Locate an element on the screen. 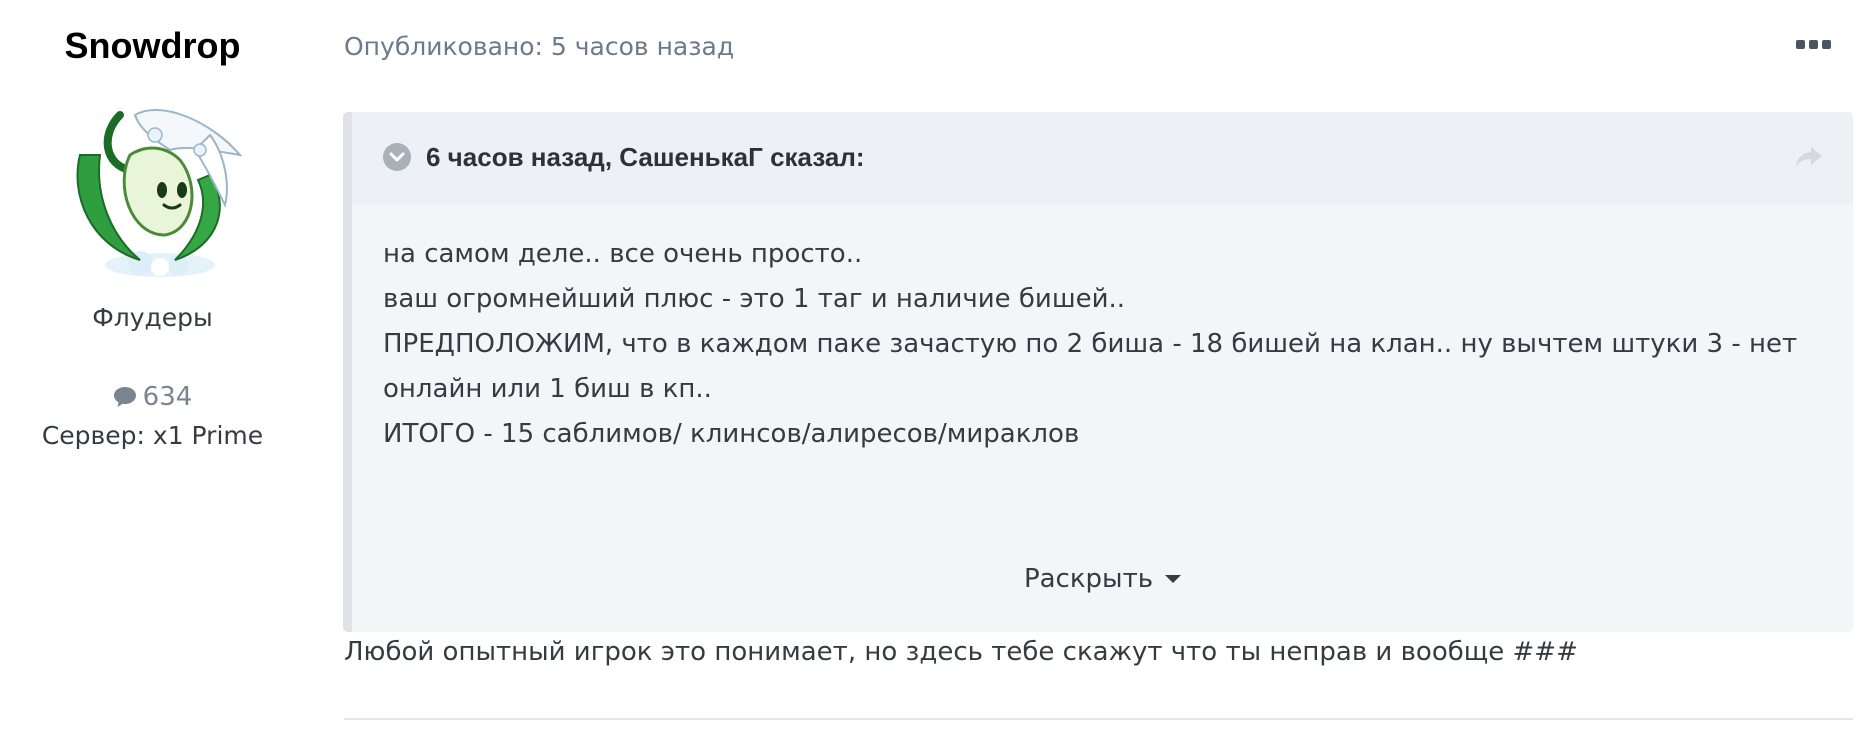  quote-header: 6 часов назад, СашенькаГ сказал: is located at coordinates (1102, 158).